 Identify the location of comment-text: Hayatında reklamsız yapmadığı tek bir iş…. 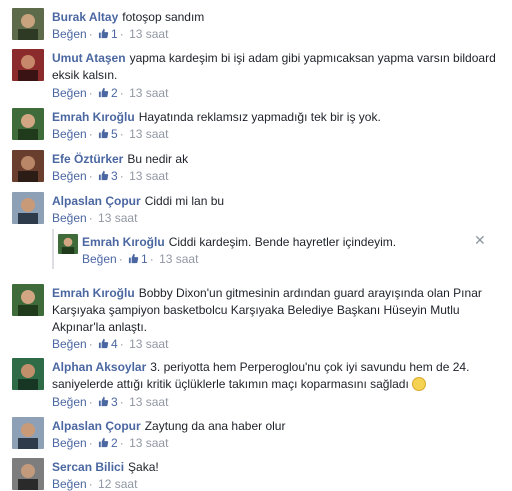
(259, 117).